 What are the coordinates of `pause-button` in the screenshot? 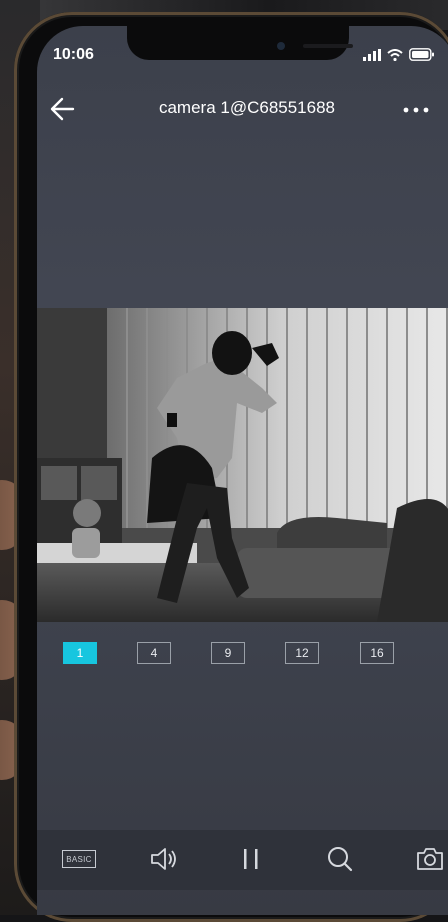 It's located at (251, 859).